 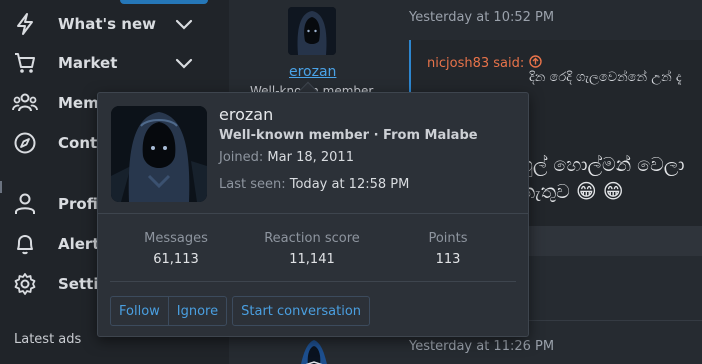 I want to click on active-nav-indicator, so click(x=164, y=2).